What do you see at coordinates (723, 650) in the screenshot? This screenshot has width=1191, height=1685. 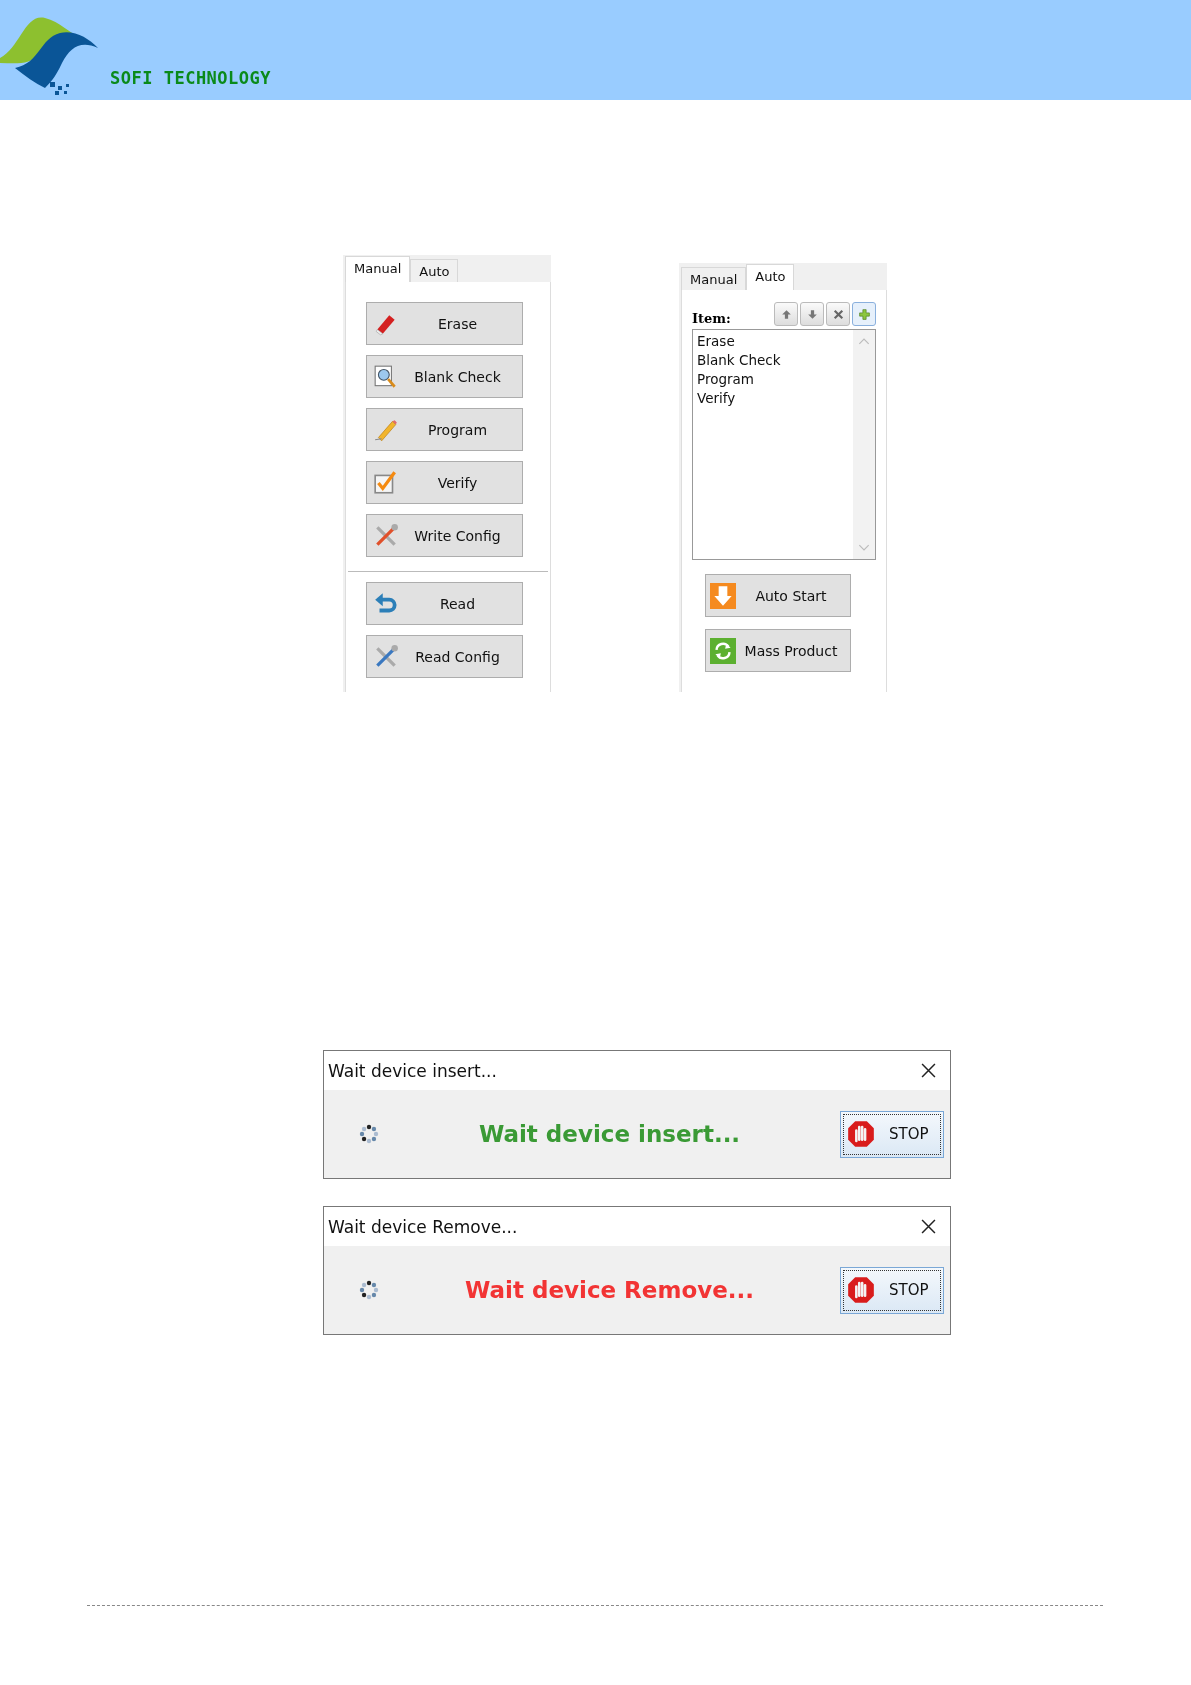 I see `refresh-icon` at bounding box center [723, 650].